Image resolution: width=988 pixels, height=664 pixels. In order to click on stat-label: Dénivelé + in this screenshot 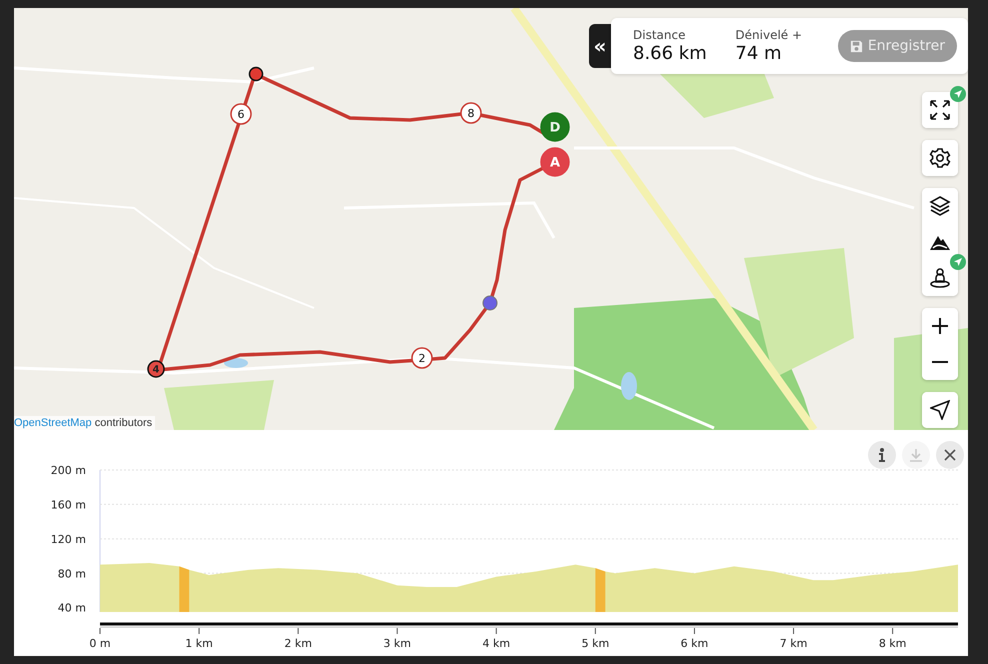, I will do `click(769, 35)`.